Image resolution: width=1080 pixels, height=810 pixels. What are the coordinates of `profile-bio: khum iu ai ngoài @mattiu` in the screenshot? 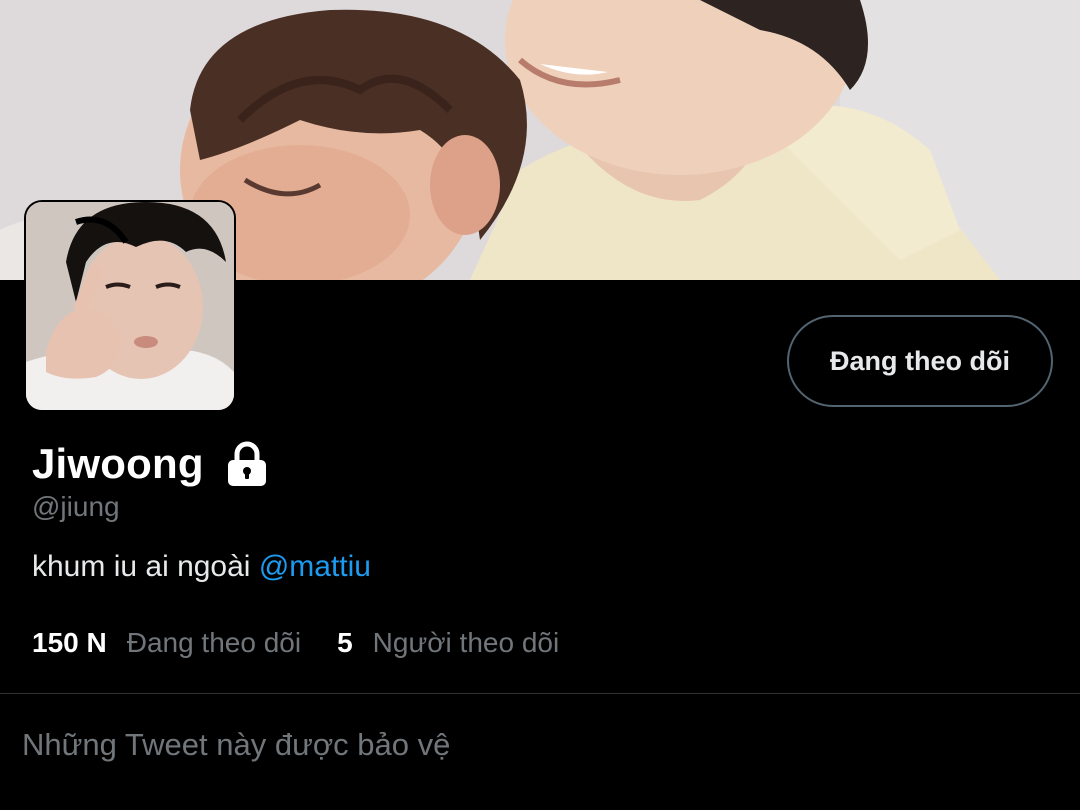 It's located at (201, 567).